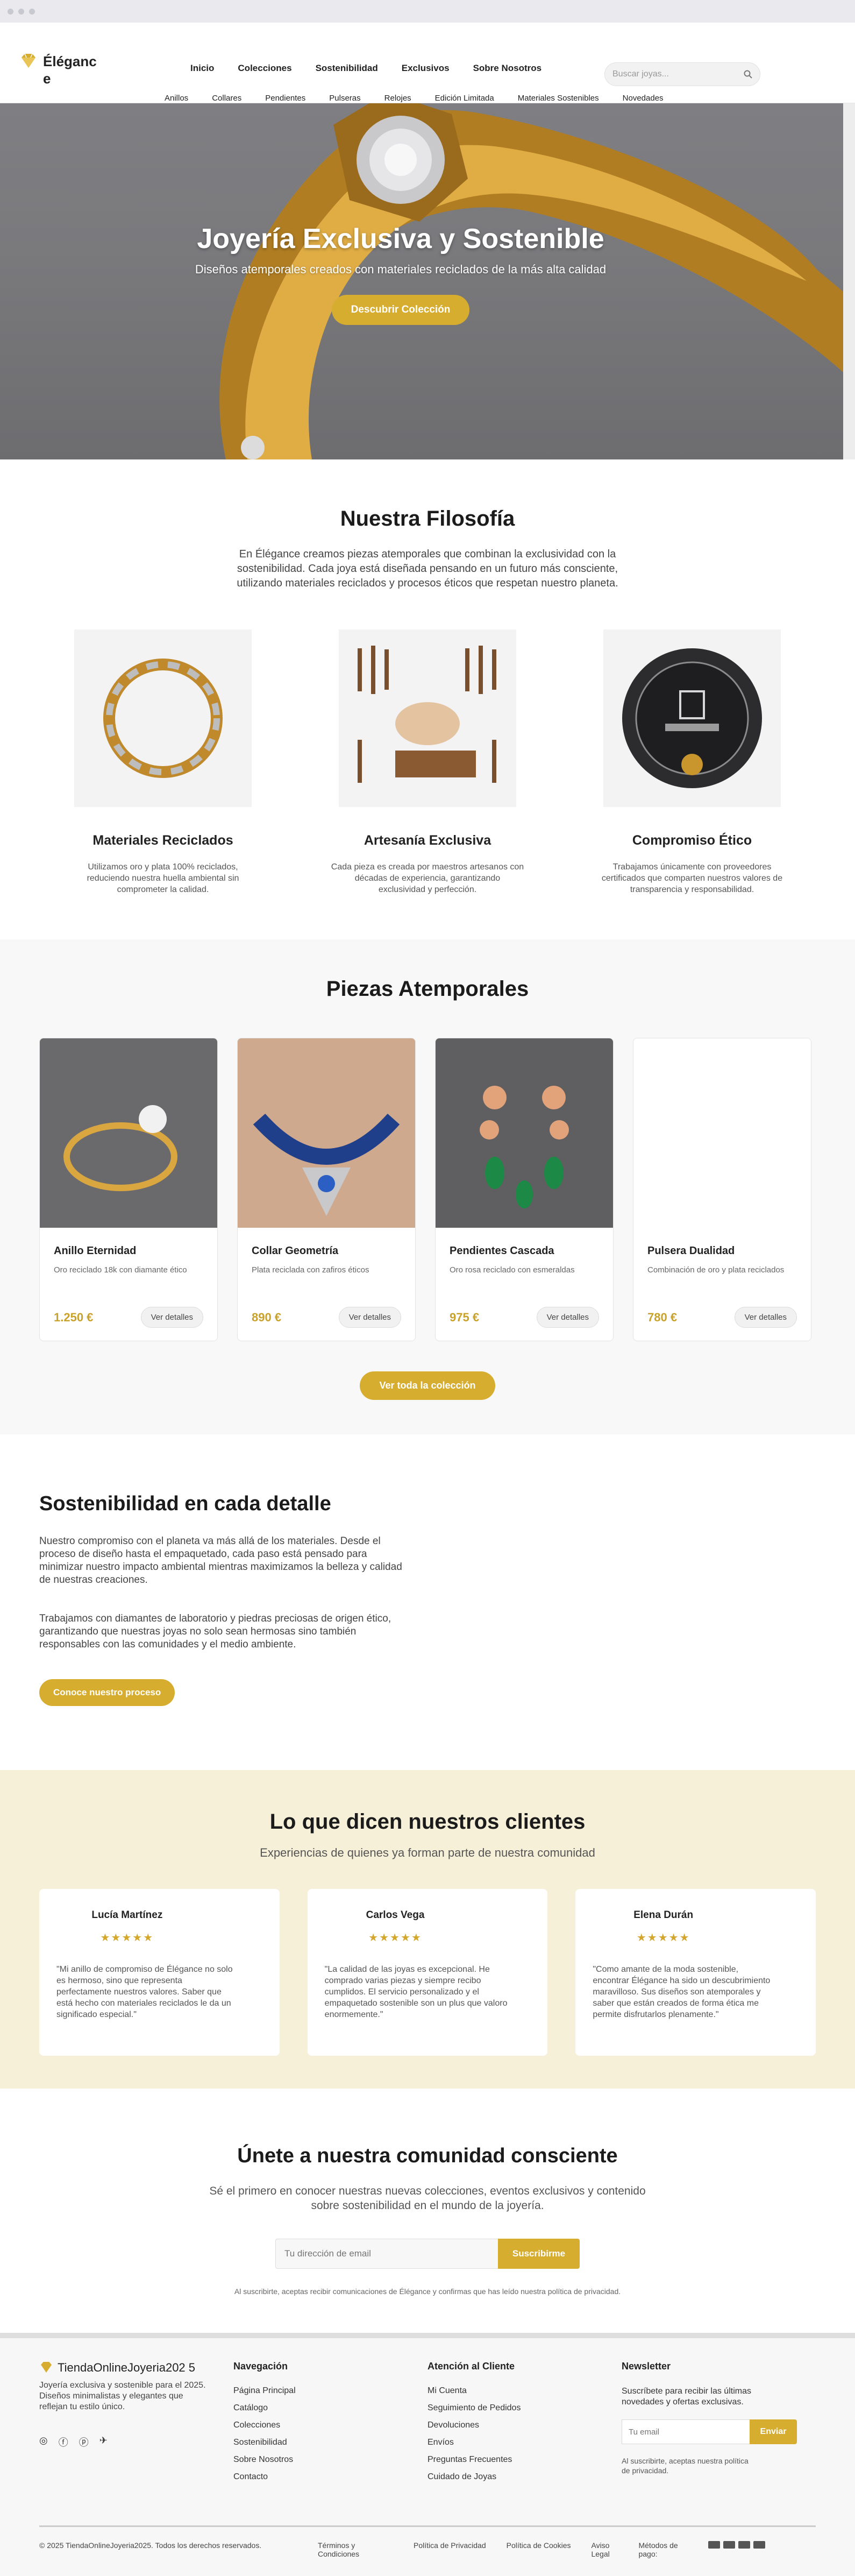 This screenshot has height=2576, width=855. Describe the element at coordinates (426, 68) in the screenshot. I see `nav-exclusivos: Exclusivos` at that location.